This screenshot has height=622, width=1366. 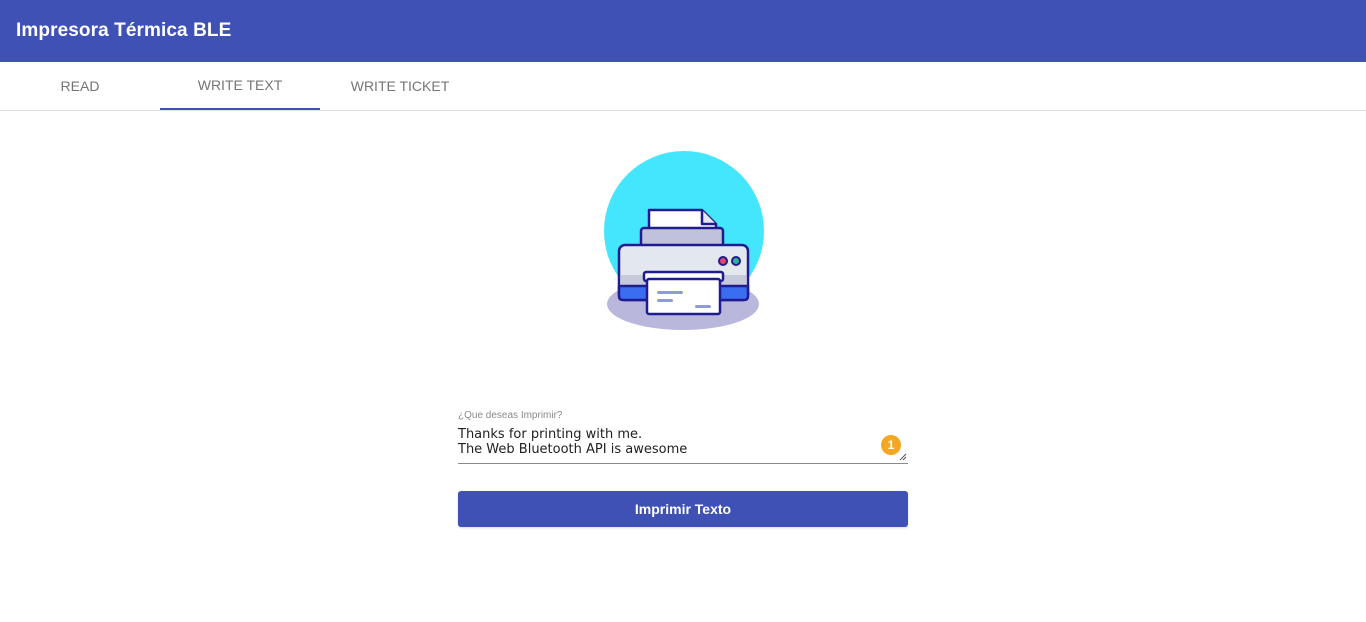 I want to click on app-bar: Impresora Térmica BLE, so click(x=683, y=31).